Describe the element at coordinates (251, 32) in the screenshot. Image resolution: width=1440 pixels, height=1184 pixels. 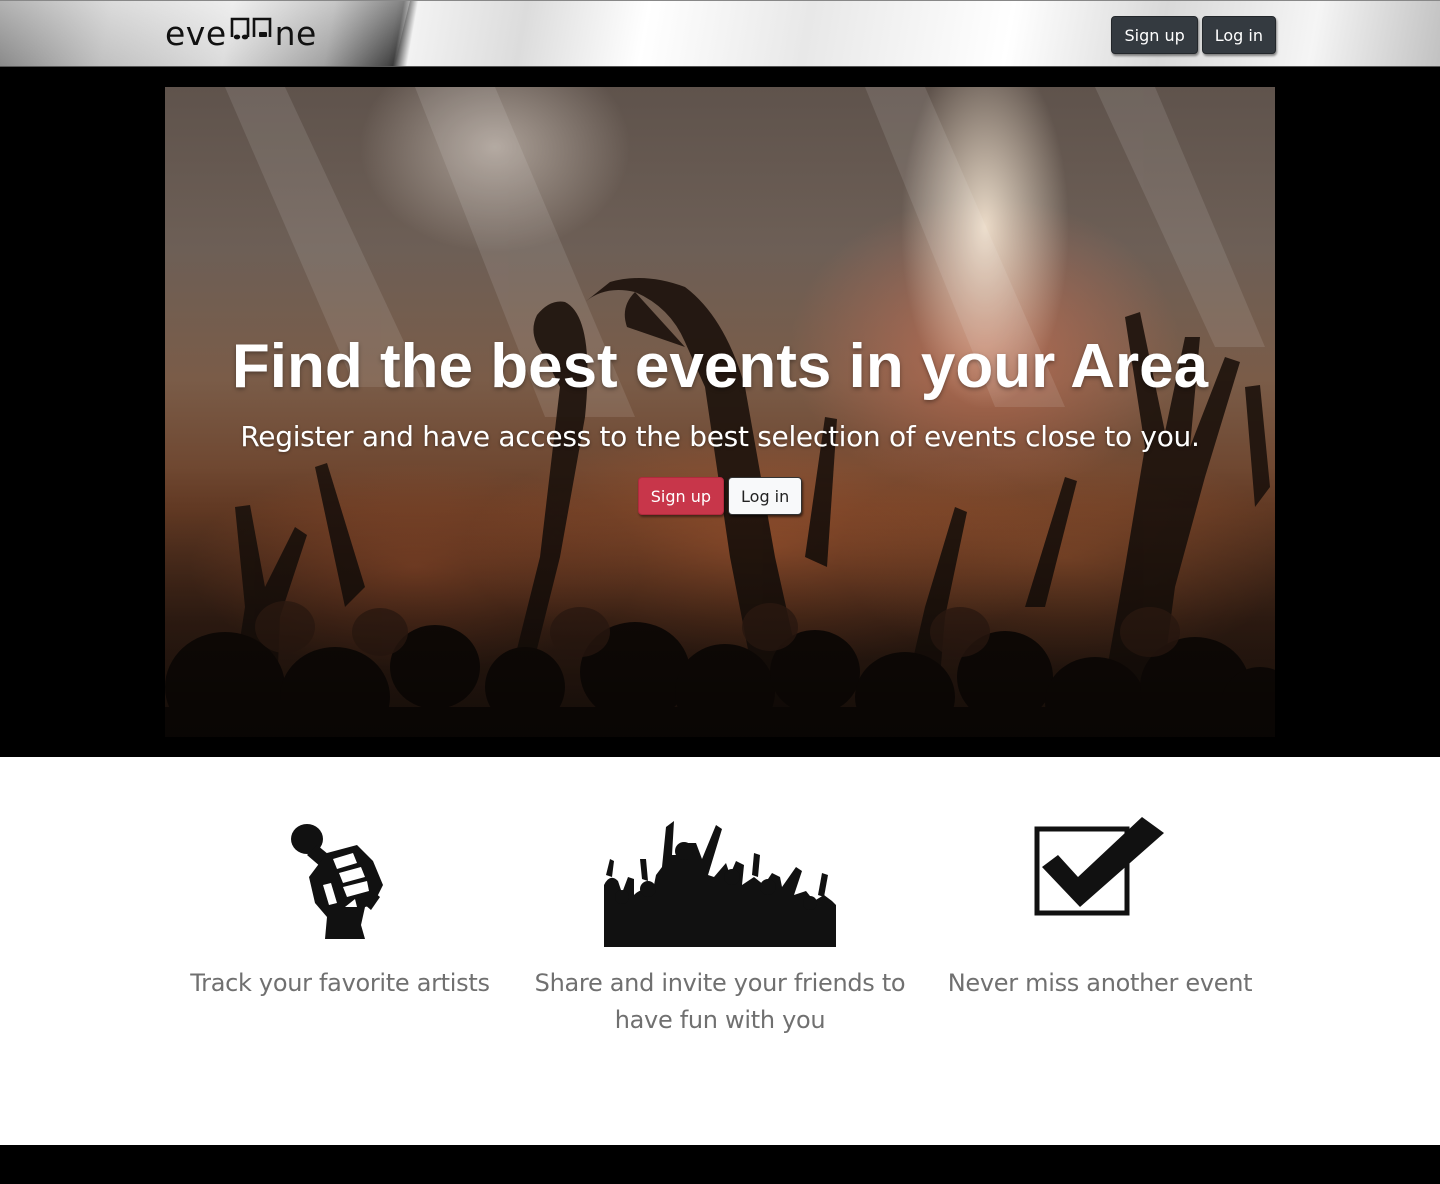
I see `music-notes-icon` at that location.